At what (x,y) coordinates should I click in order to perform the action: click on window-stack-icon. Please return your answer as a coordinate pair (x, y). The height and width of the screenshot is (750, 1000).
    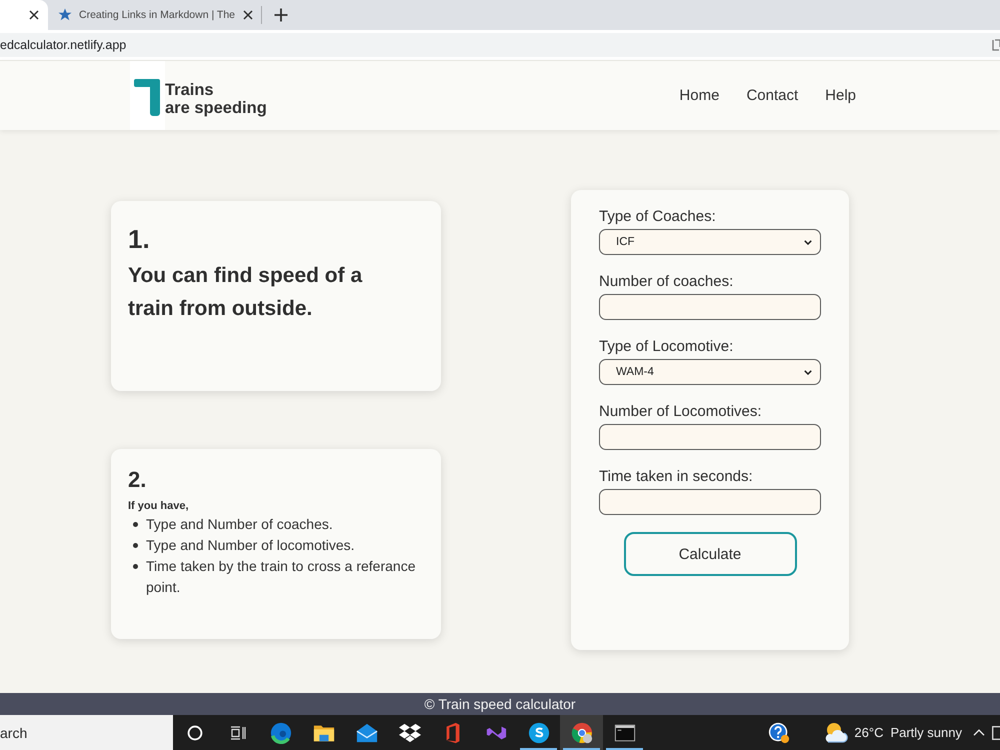
    Looking at the image, I should click on (238, 732).